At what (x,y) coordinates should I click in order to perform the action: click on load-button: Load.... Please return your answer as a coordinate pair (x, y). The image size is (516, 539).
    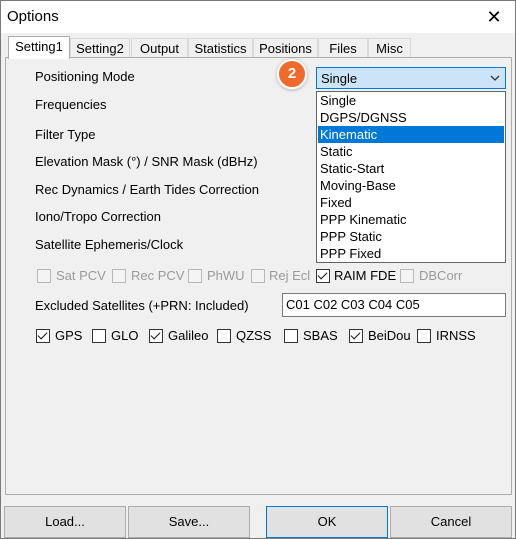
    Looking at the image, I should click on (65, 522).